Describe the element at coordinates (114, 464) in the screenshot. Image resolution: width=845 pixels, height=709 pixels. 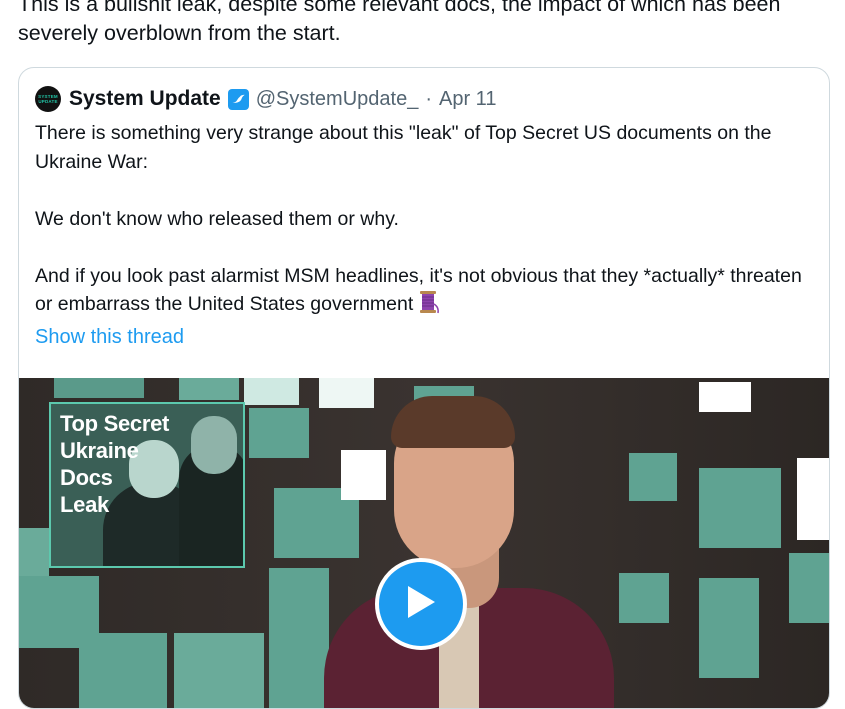
I see `thumbnail-title: Top Secret Ukraine Docs Leak` at that location.